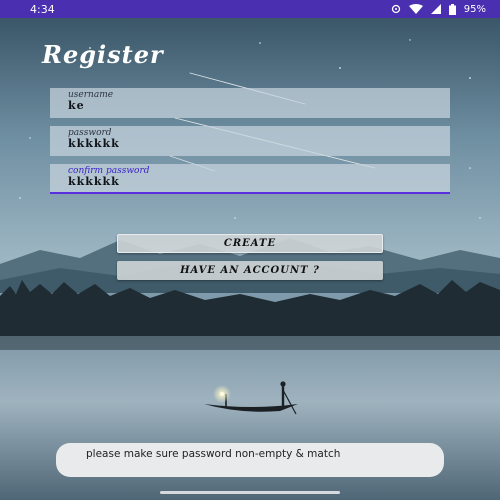  What do you see at coordinates (250, 492) in the screenshot?
I see `gesture-nav-bar` at bounding box center [250, 492].